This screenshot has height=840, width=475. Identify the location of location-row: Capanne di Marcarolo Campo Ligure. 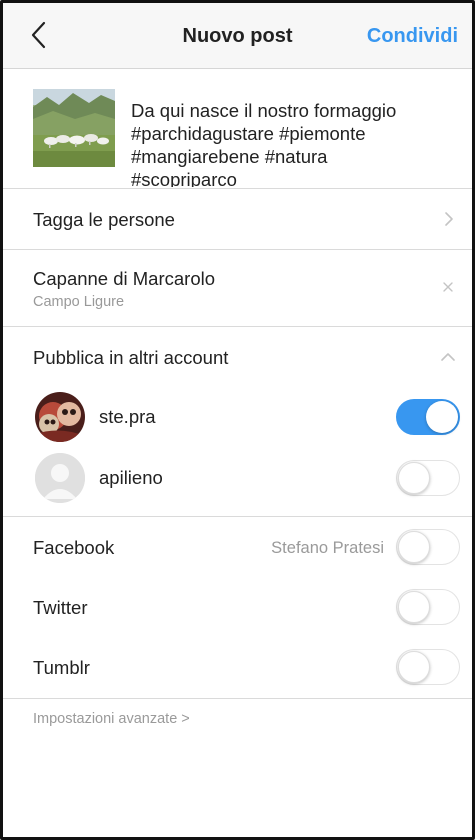
(237, 288).